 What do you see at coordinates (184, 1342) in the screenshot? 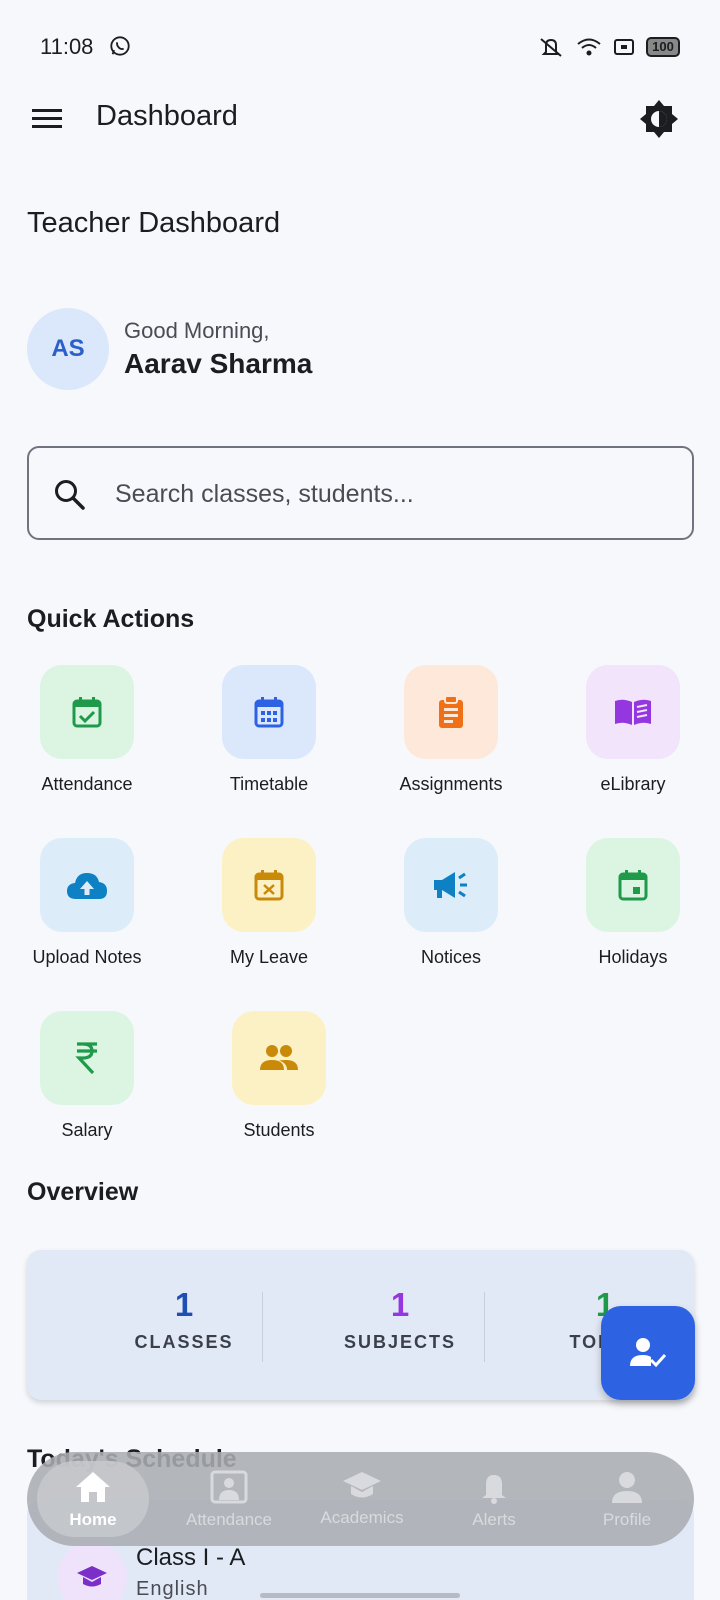
I see `stat-label: CLASSES` at bounding box center [184, 1342].